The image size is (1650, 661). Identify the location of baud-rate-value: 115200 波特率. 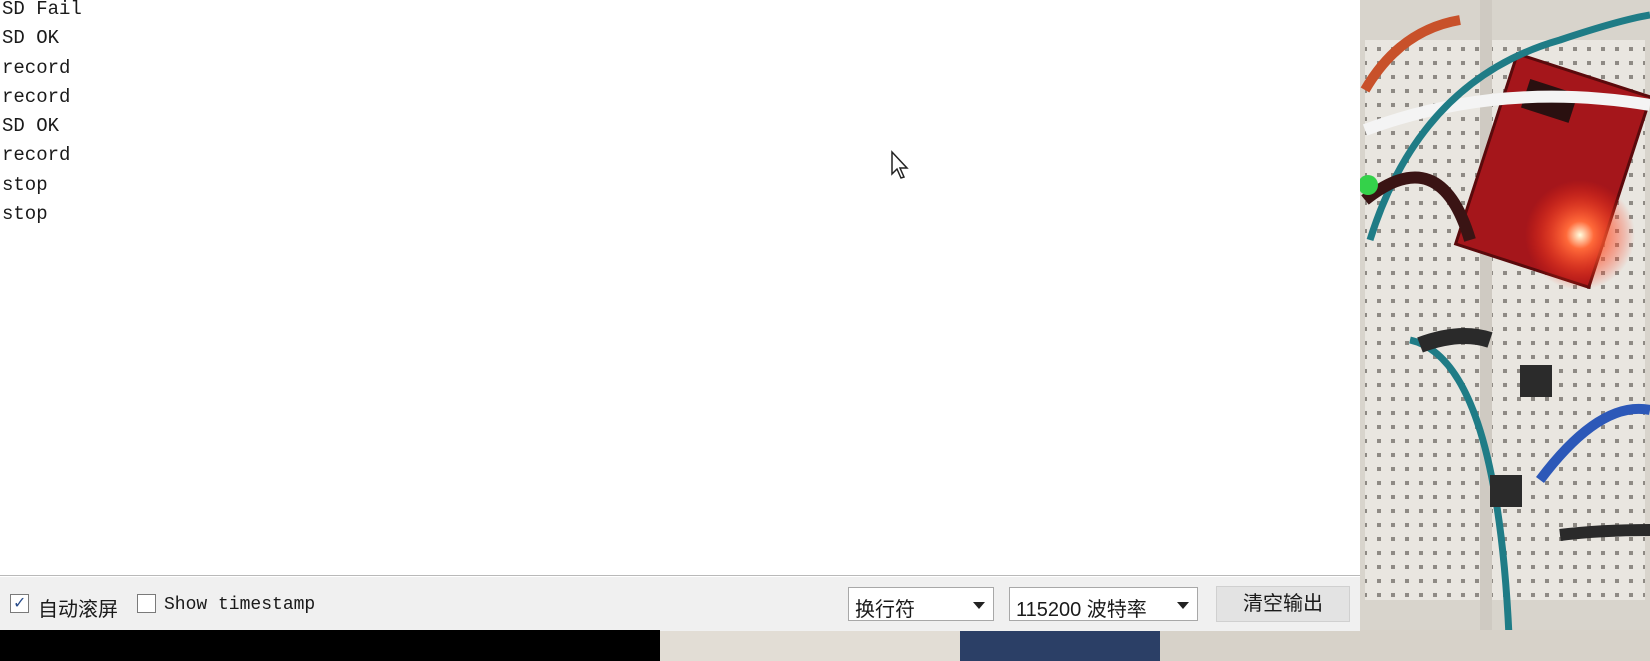
(1081, 610).